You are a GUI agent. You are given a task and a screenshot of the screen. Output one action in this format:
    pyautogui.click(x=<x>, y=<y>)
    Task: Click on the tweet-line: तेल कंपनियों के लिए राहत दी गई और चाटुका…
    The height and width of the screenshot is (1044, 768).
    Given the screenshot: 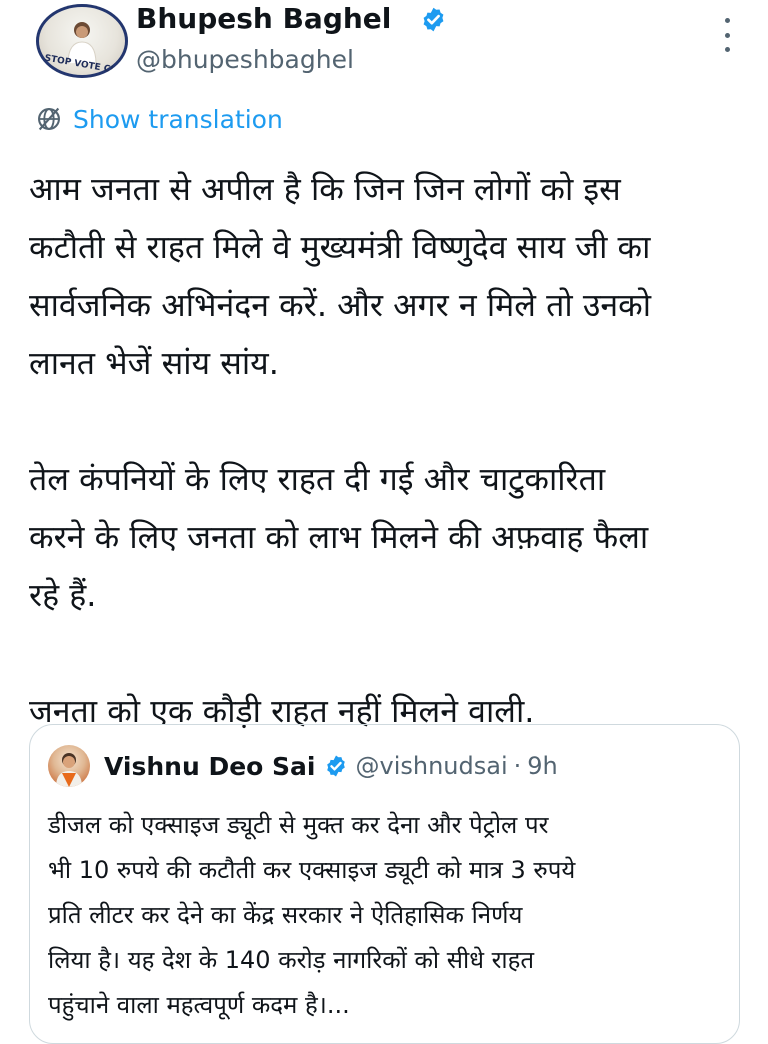 What is the action you would take?
    pyautogui.click(x=317, y=479)
    